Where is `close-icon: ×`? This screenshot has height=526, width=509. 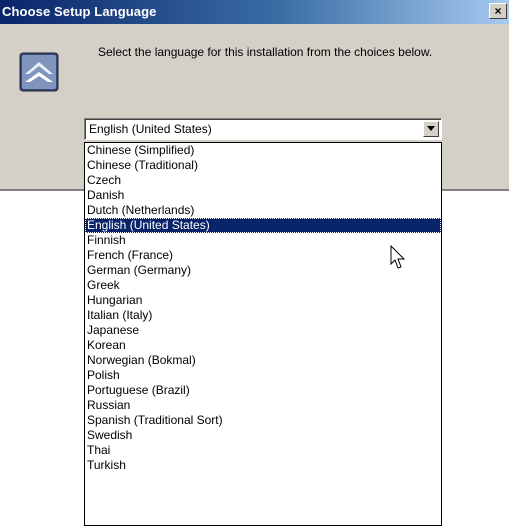
close-icon: × is located at coordinates (498, 11).